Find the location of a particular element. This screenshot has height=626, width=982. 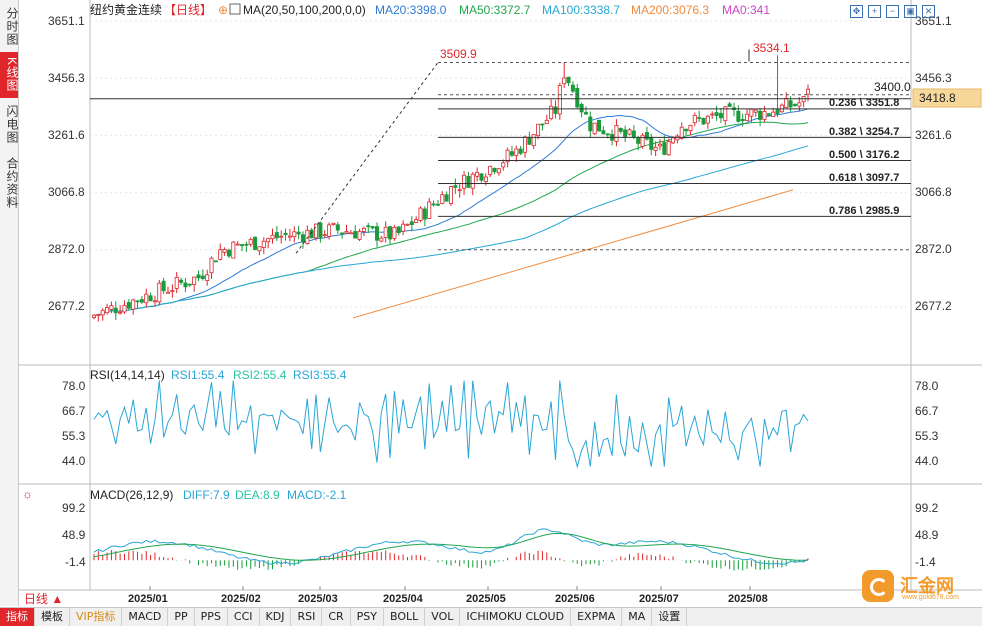

macd-dea-value: DEA:8.9 is located at coordinates (257, 495).